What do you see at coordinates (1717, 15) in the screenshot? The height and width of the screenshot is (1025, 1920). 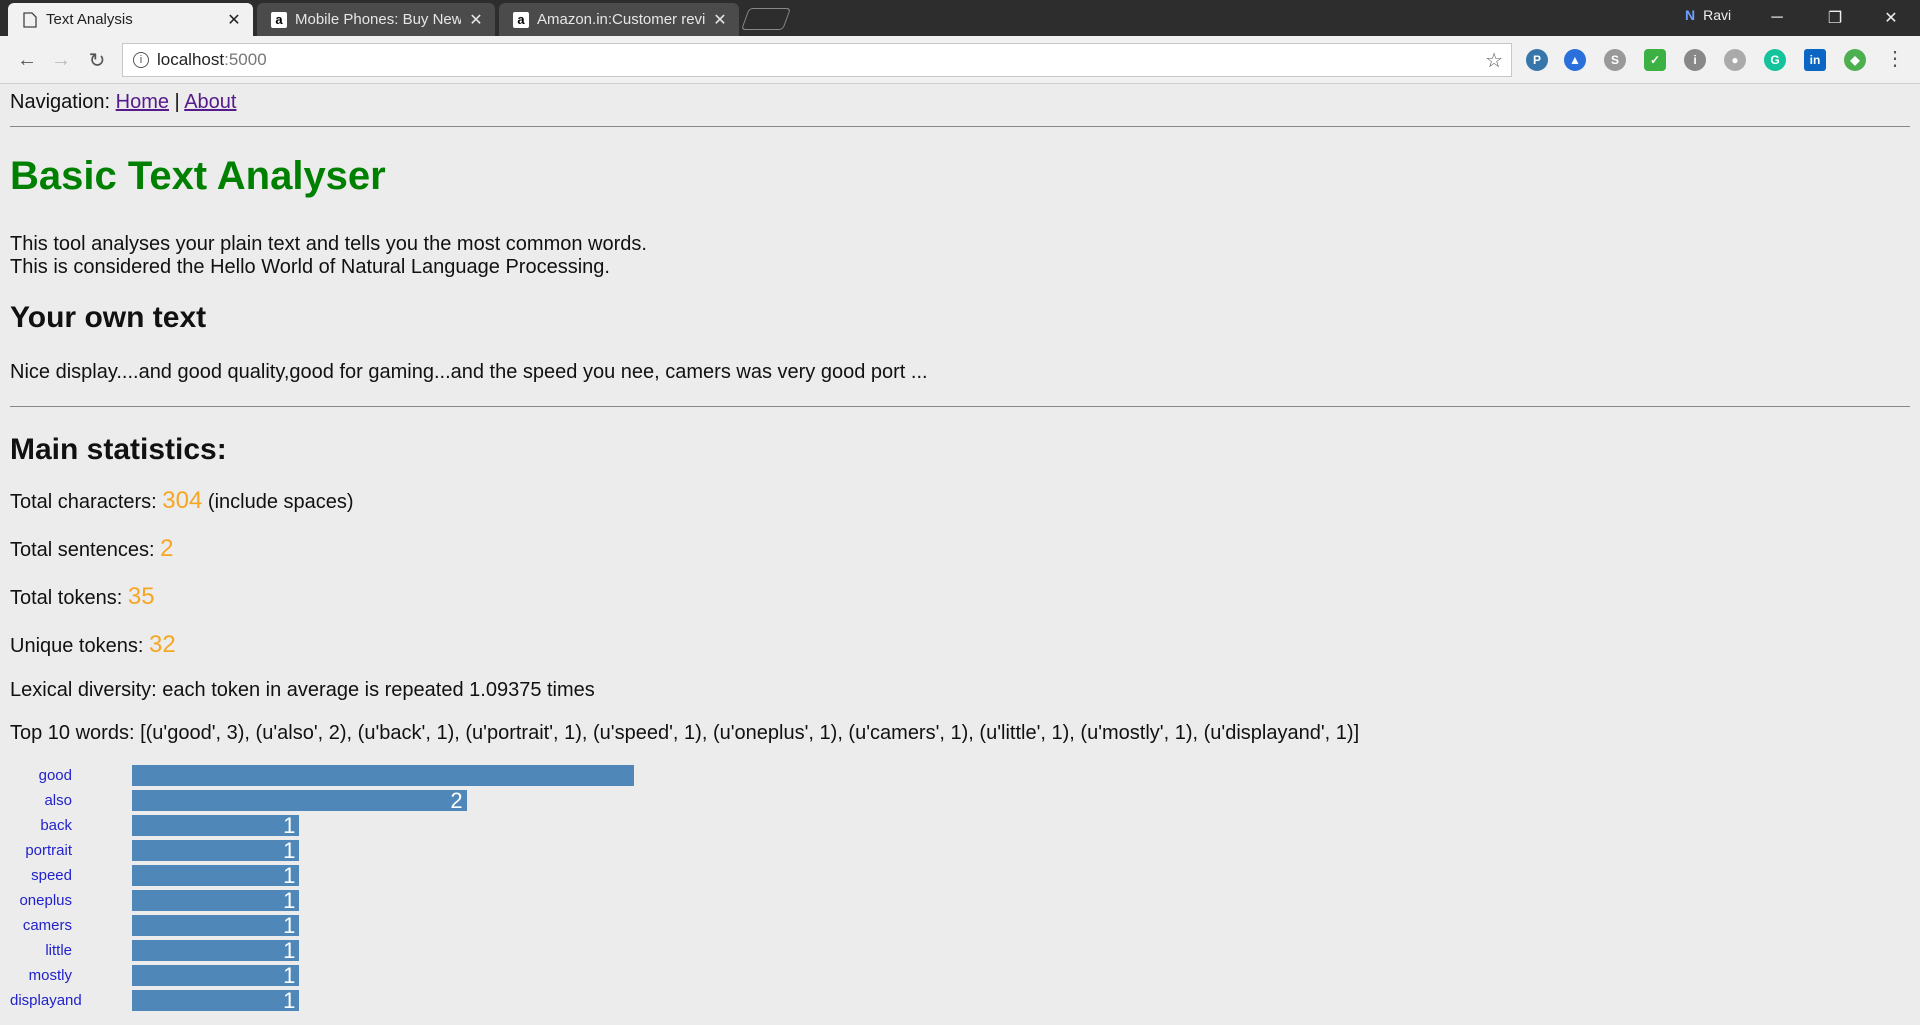 I see `profile-name: Ravi` at bounding box center [1717, 15].